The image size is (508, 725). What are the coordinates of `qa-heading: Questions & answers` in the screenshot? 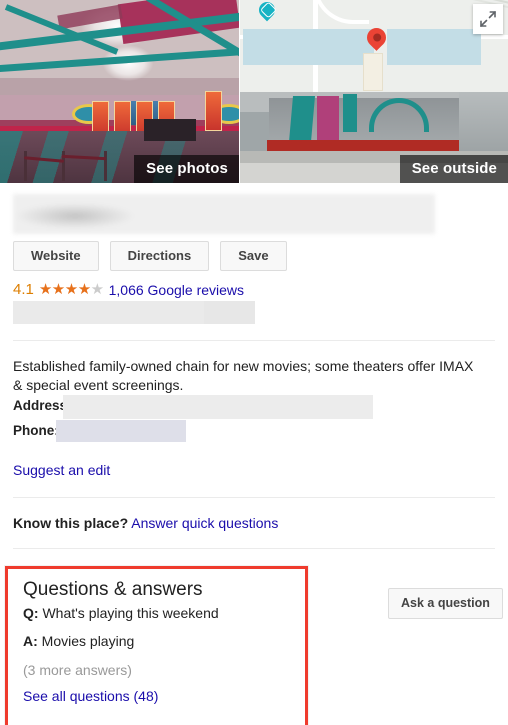 It's located at (113, 589).